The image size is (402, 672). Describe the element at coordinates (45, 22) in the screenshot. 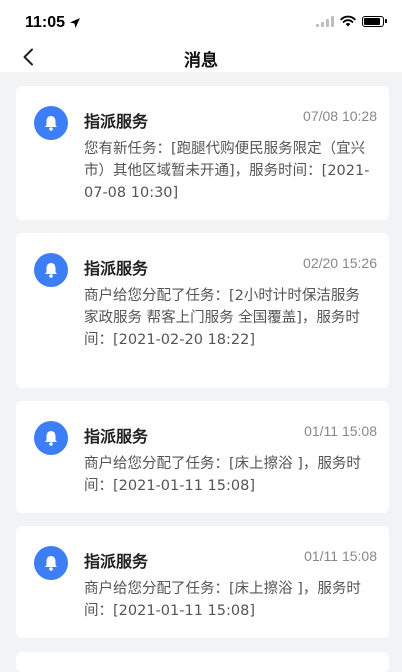

I see `clock-text: 11:05` at that location.